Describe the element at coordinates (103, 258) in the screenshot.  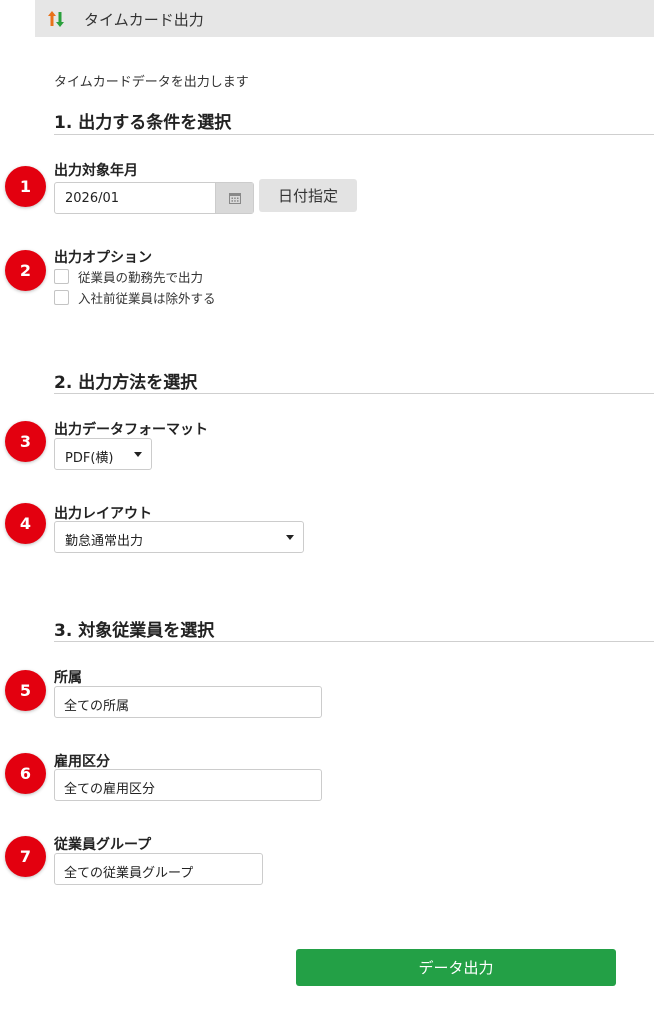
I see `output-options-label: 出力オプション` at that location.